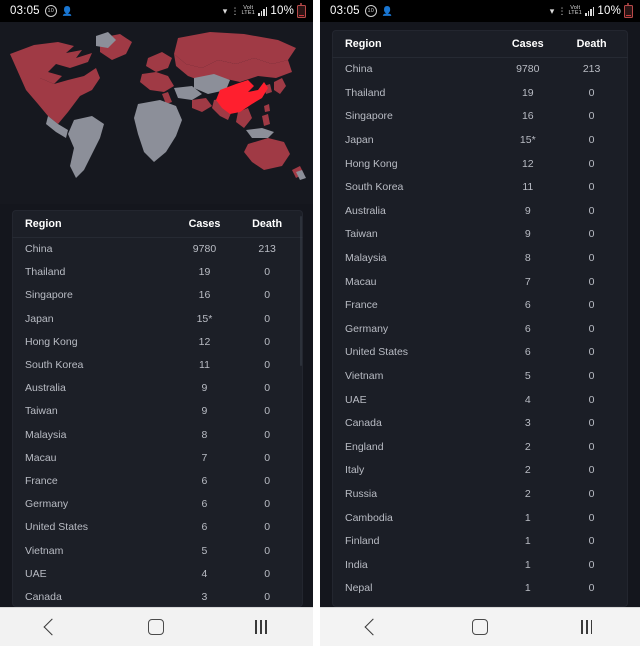 This screenshot has width=640, height=646. I want to click on cell-cases: 4, so click(527, 399).